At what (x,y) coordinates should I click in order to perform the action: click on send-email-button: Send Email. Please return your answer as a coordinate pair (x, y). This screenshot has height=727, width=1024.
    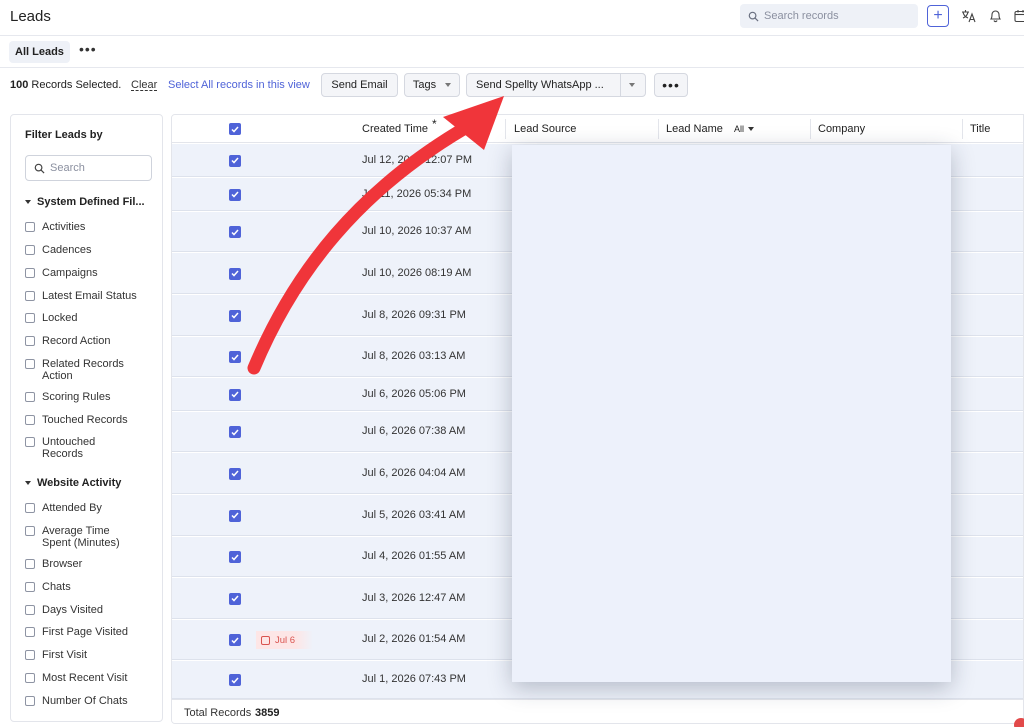
    Looking at the image, I should click on (359, 85).